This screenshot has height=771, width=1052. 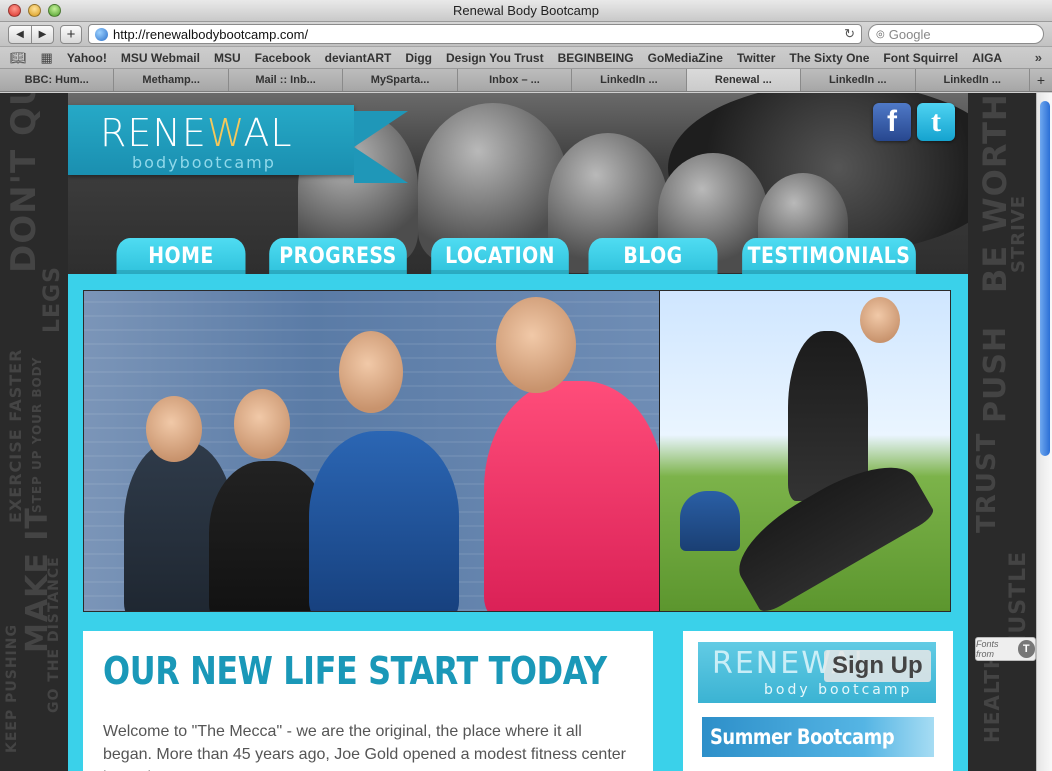 I want to click on bookmark-item: Yahoo!, so click(x=87, y=58).